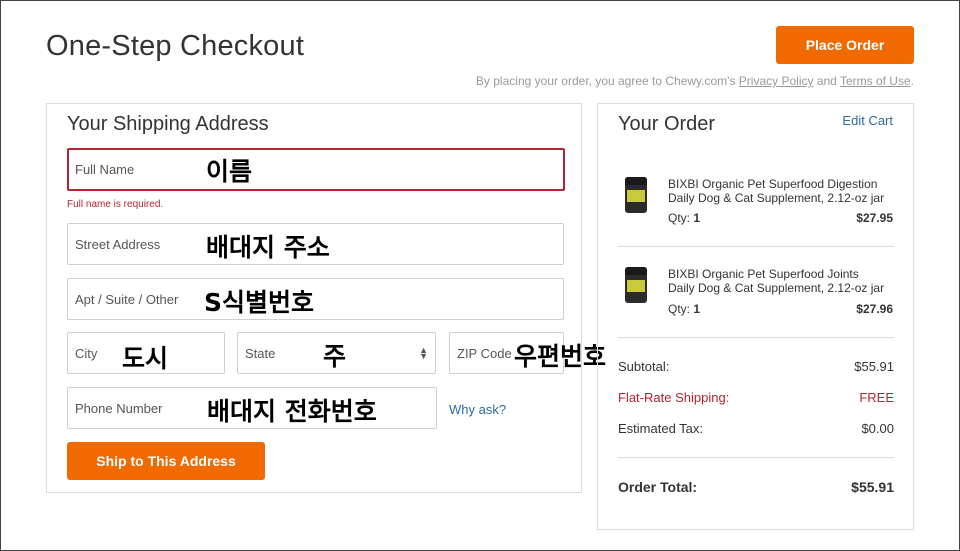 The width and height of the screenshot is (960, 551). Describe the element at coordinates (86, 353) in the screenshot. I see `city-placeholder: City` at that location.